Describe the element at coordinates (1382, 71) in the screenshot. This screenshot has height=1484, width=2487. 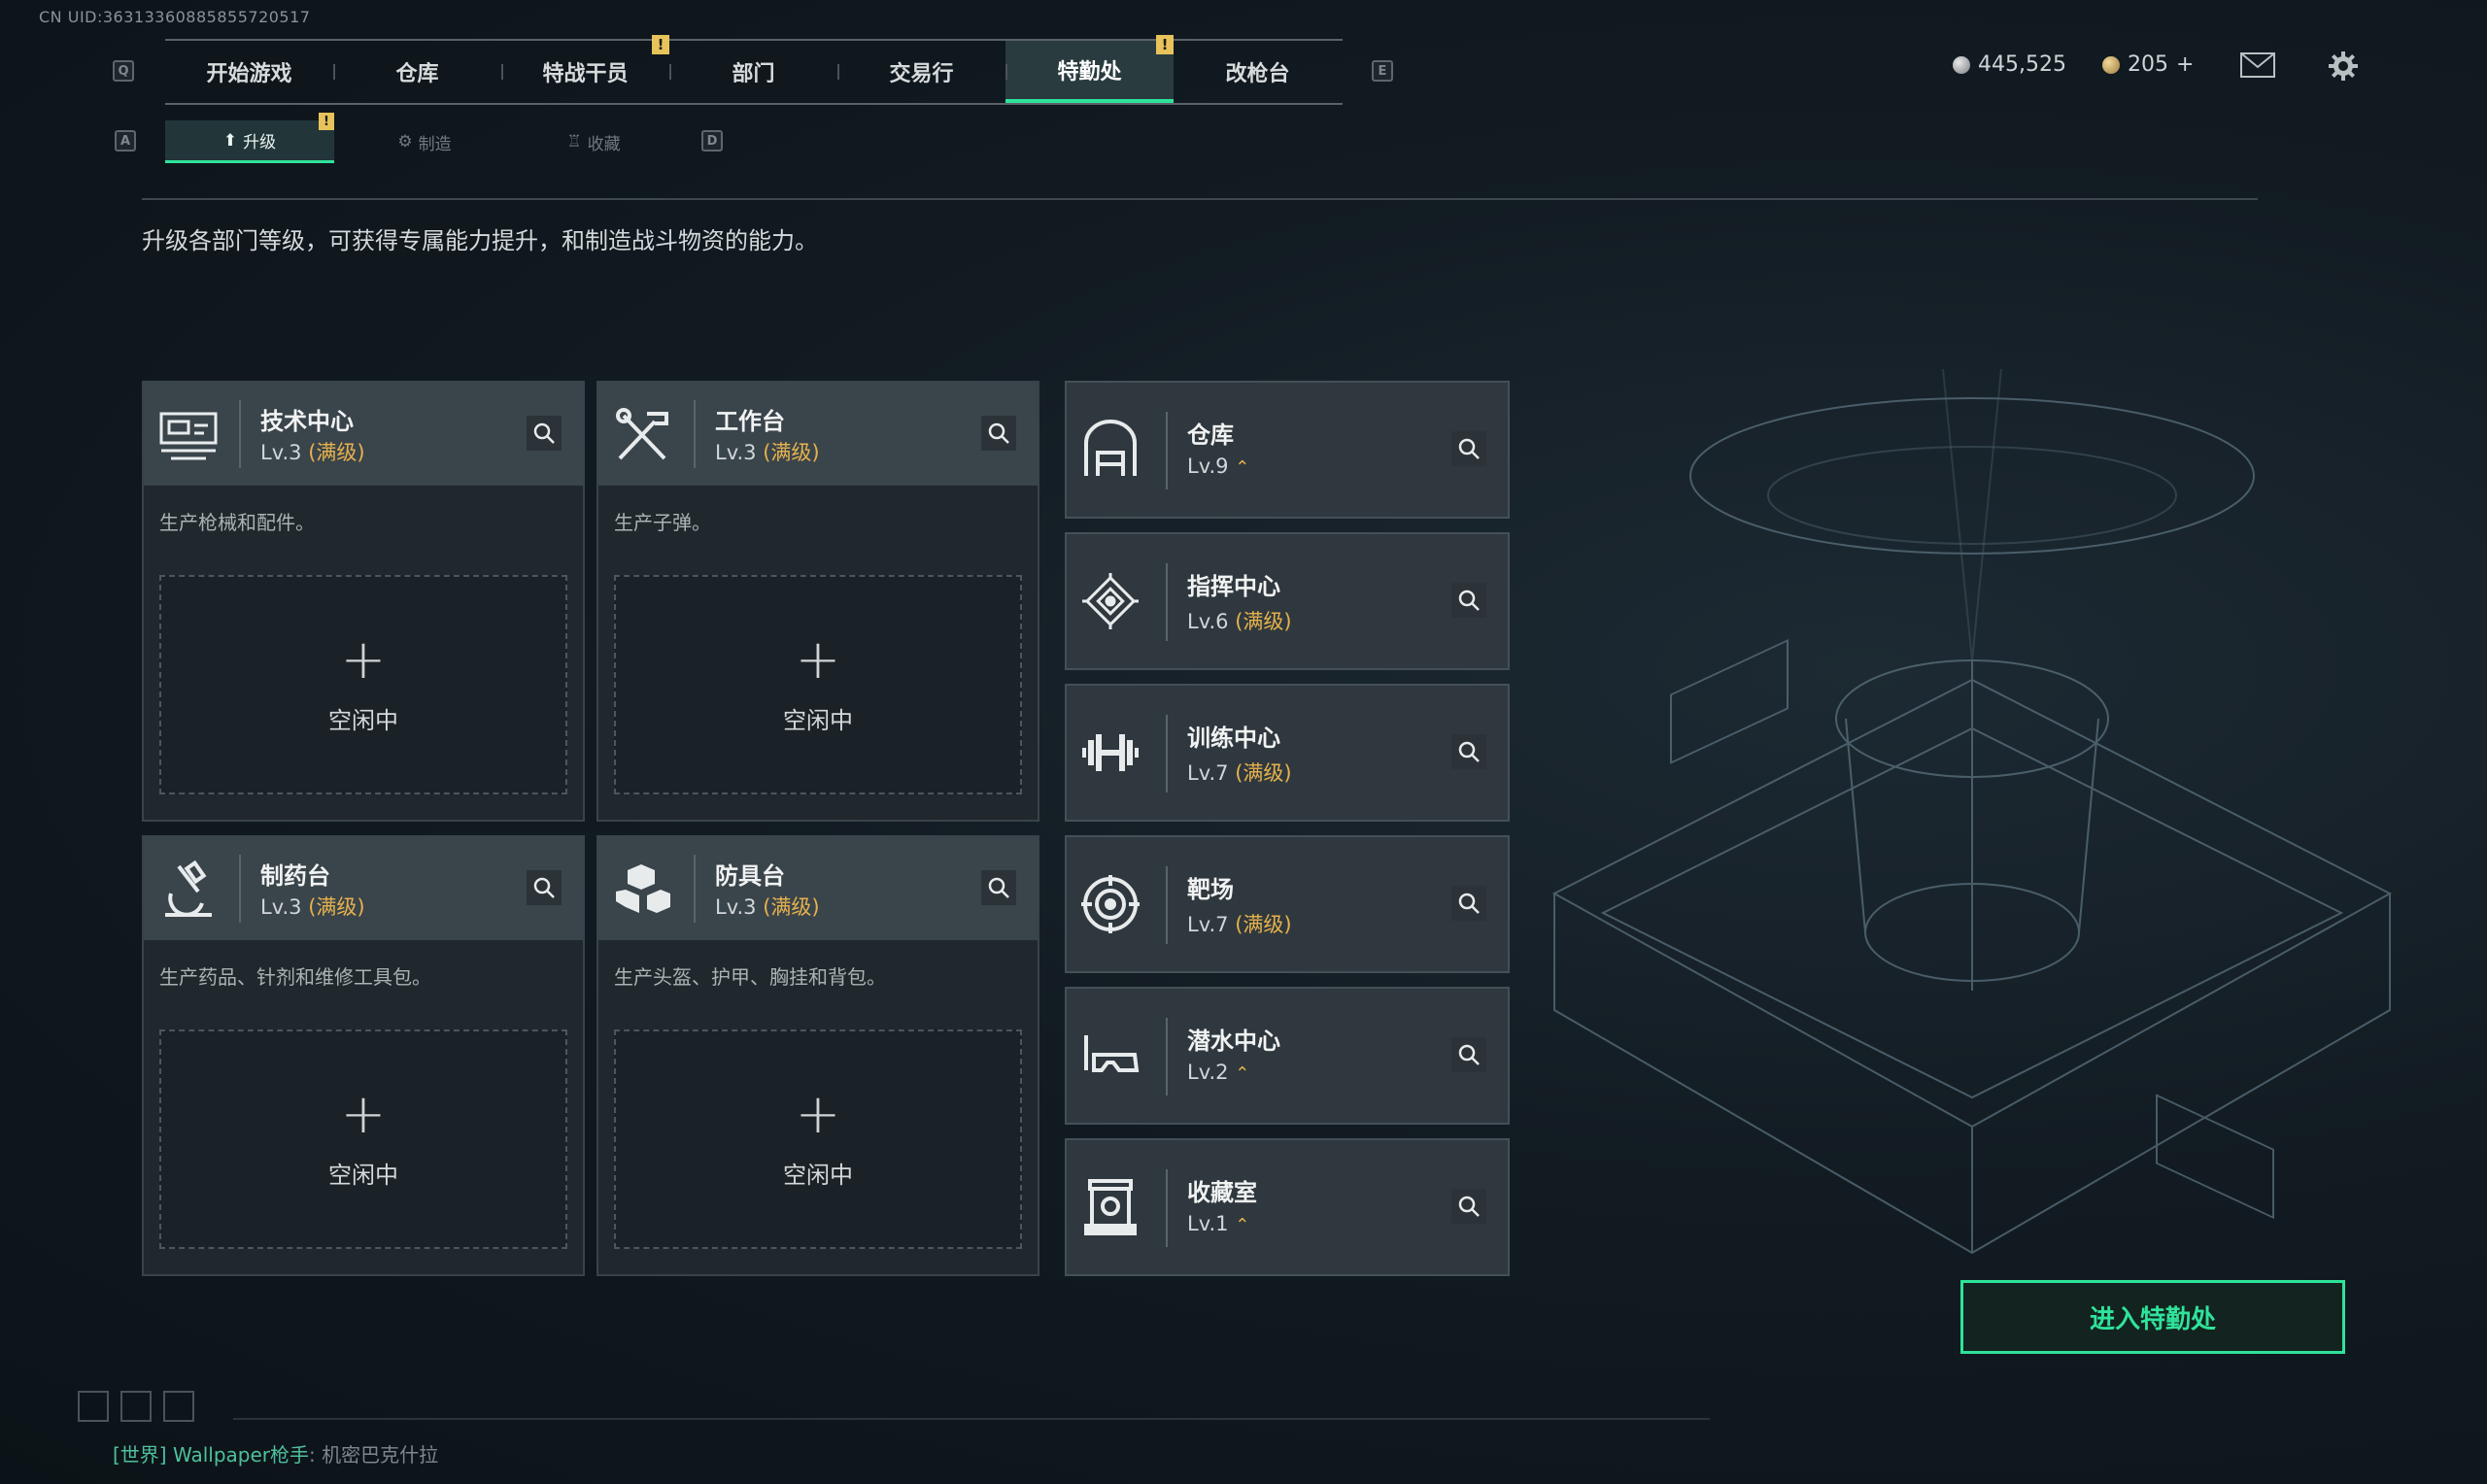
I see `nav-next-key: E` at that location.